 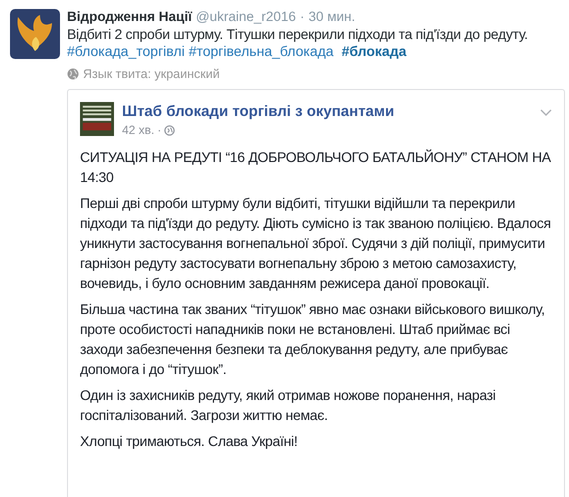 I want to click on post-paragraph: Більша частина так званих “тітушок” явно має ознаки військового вишколу, проте особистості нападників поки не встановлені. Штаб приймає всі заходи забезпечення безпеки та деблокування редуту, але прибуває допомога і до “тітушок”., so click(x=313, y=339).